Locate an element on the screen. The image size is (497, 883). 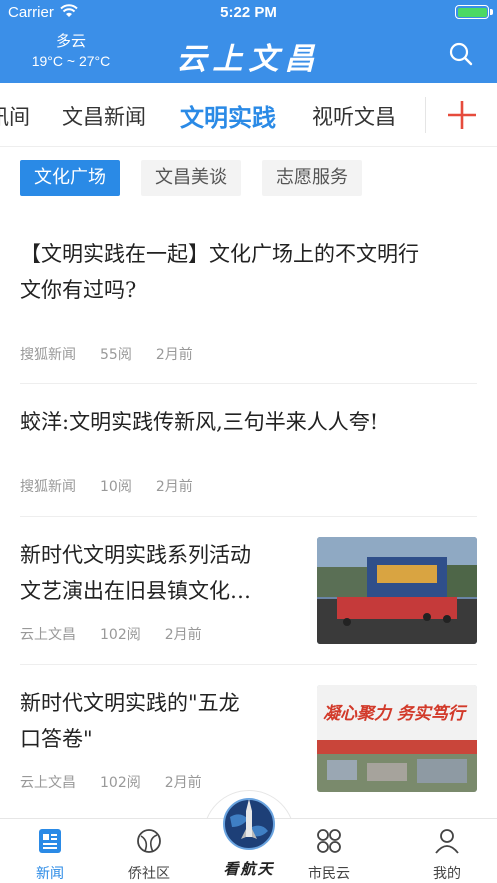
community-icon is located at coordinates (149, 841).